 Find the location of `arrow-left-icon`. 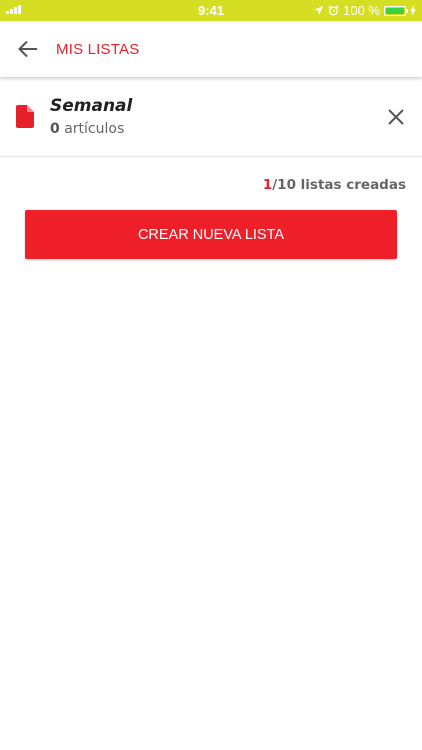

arrow-left-icon is located at coordinates (27, 49).